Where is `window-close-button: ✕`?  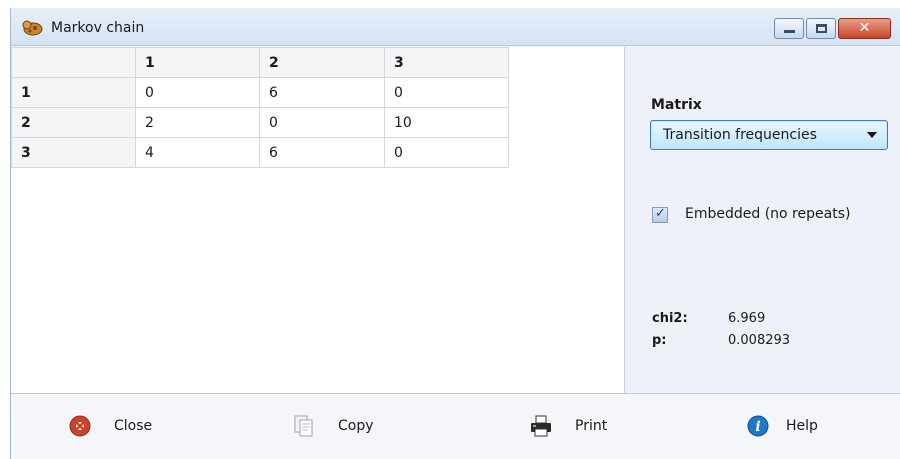 window-close-button: ✕ is located at coordinates (864, 28).